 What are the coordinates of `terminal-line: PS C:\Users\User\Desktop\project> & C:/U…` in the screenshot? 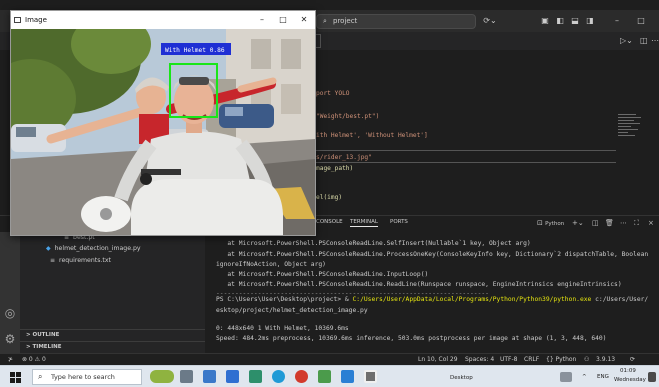 It's located at (432, 299).